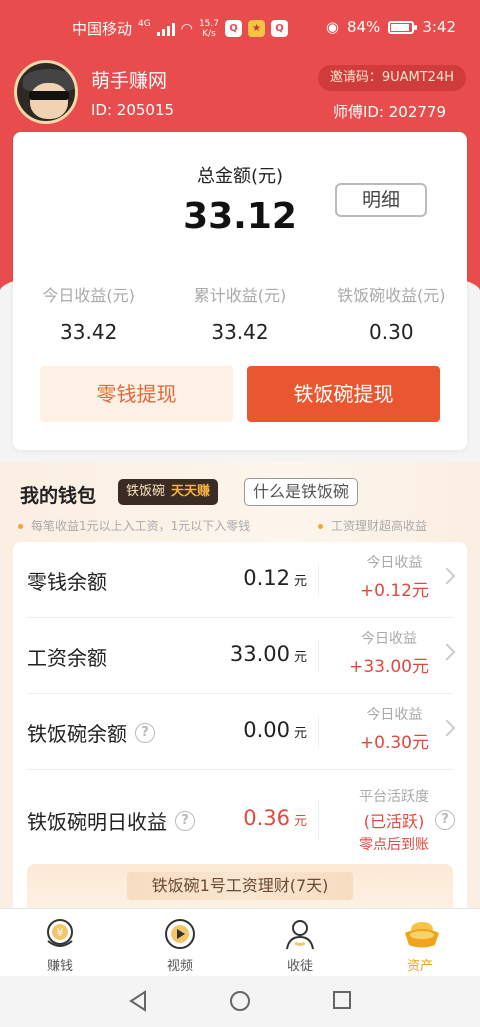  I want to click on clock: 3:42, so click(439, 27).